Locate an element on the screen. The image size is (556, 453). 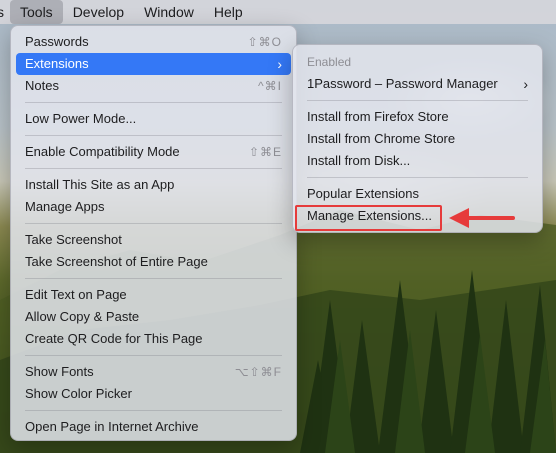
menu-item-label: Enable Compatibility Mode is located at coordinates (102, 151).